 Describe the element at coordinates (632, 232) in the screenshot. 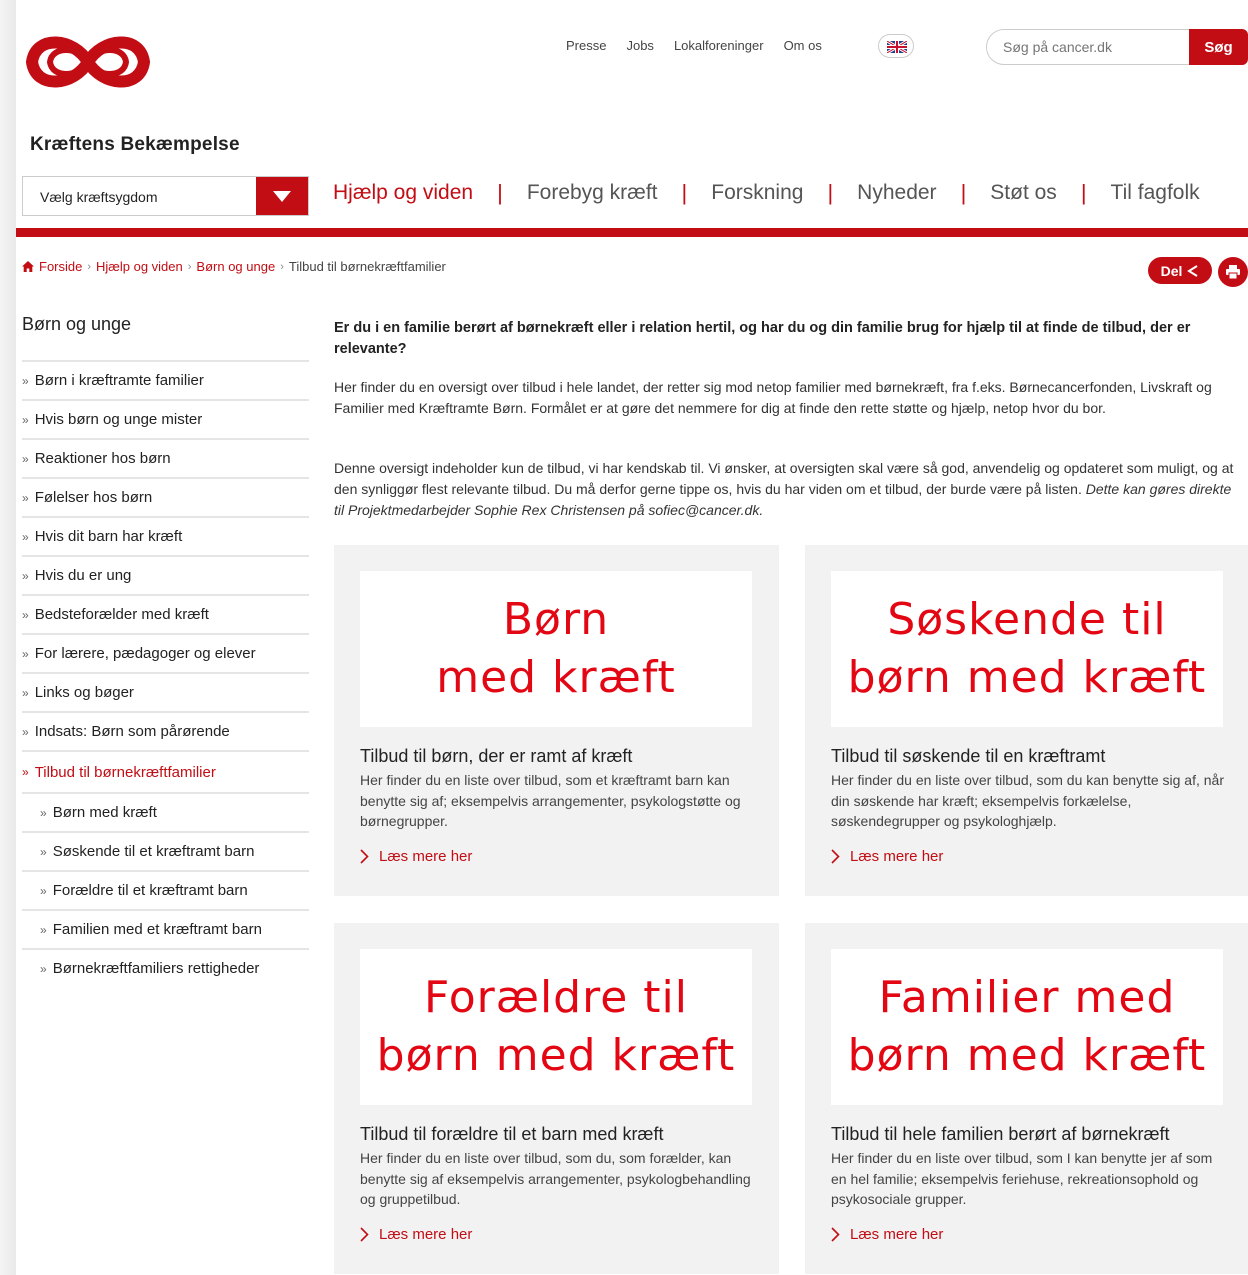

I see `nav-underline-bar` at that location.